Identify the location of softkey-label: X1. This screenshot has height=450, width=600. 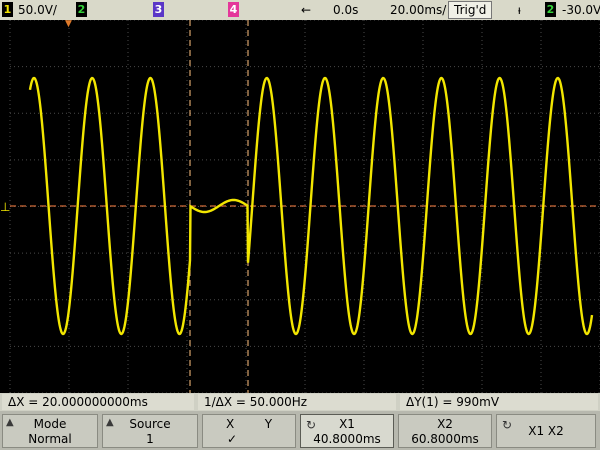
(347, 424).